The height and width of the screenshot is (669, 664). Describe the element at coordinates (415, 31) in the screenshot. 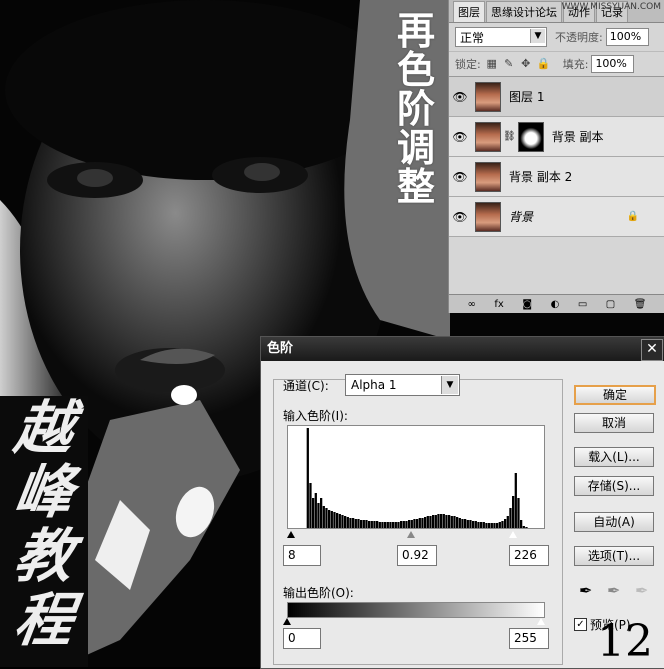

I see `title-char: 再` at that location.